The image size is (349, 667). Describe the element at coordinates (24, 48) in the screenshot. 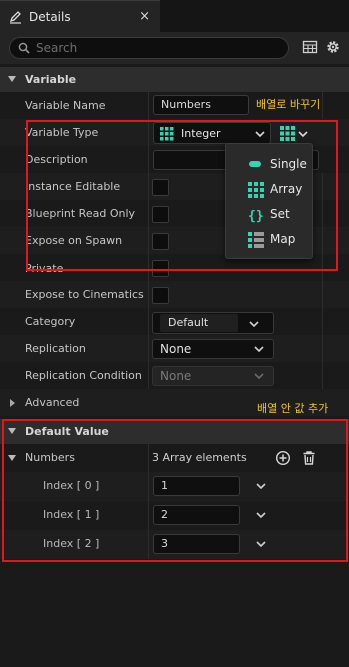

I see `search-icon` at that location.